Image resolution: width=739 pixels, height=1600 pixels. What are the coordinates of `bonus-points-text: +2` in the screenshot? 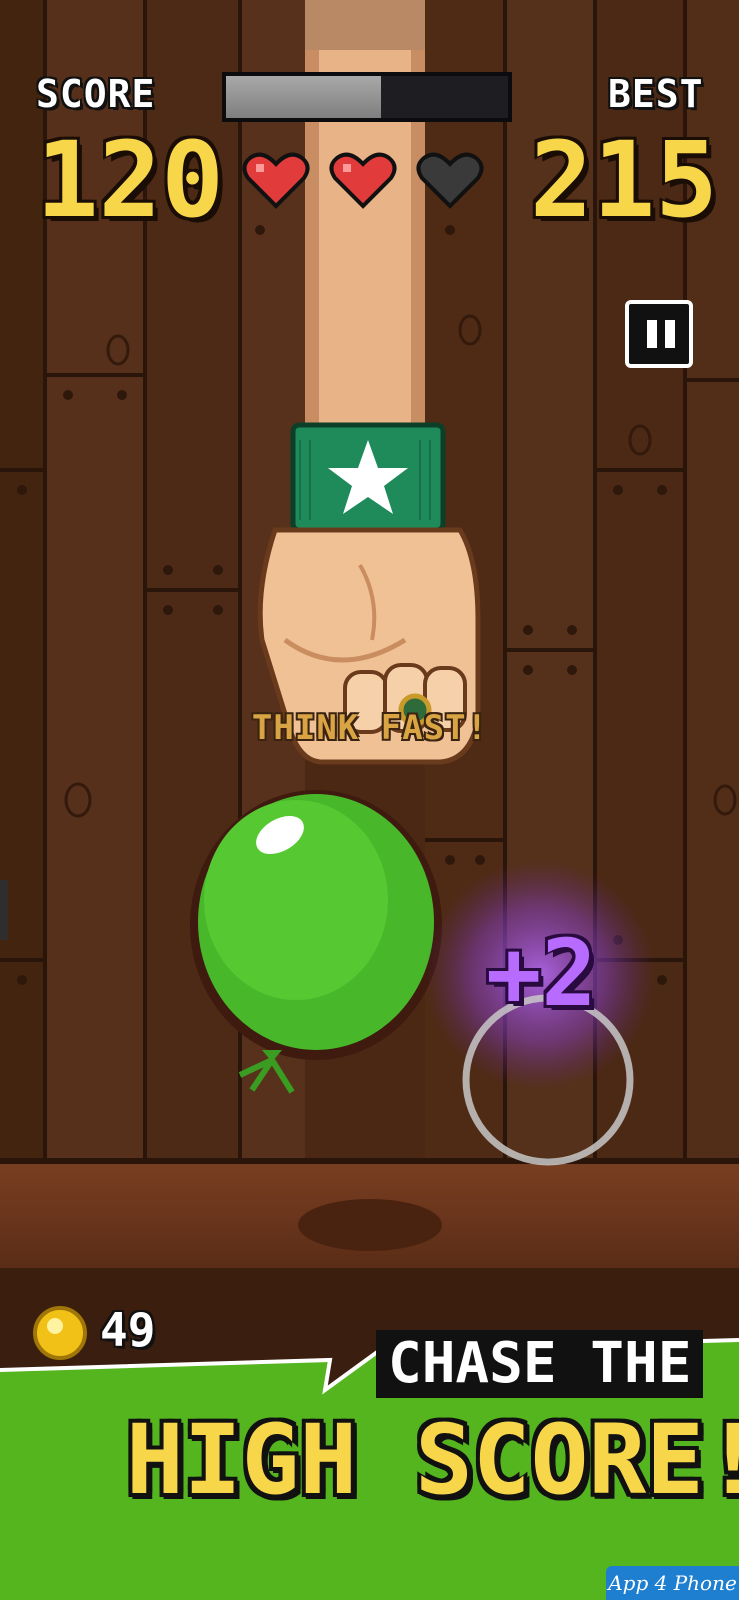 It's located at (541, 973).